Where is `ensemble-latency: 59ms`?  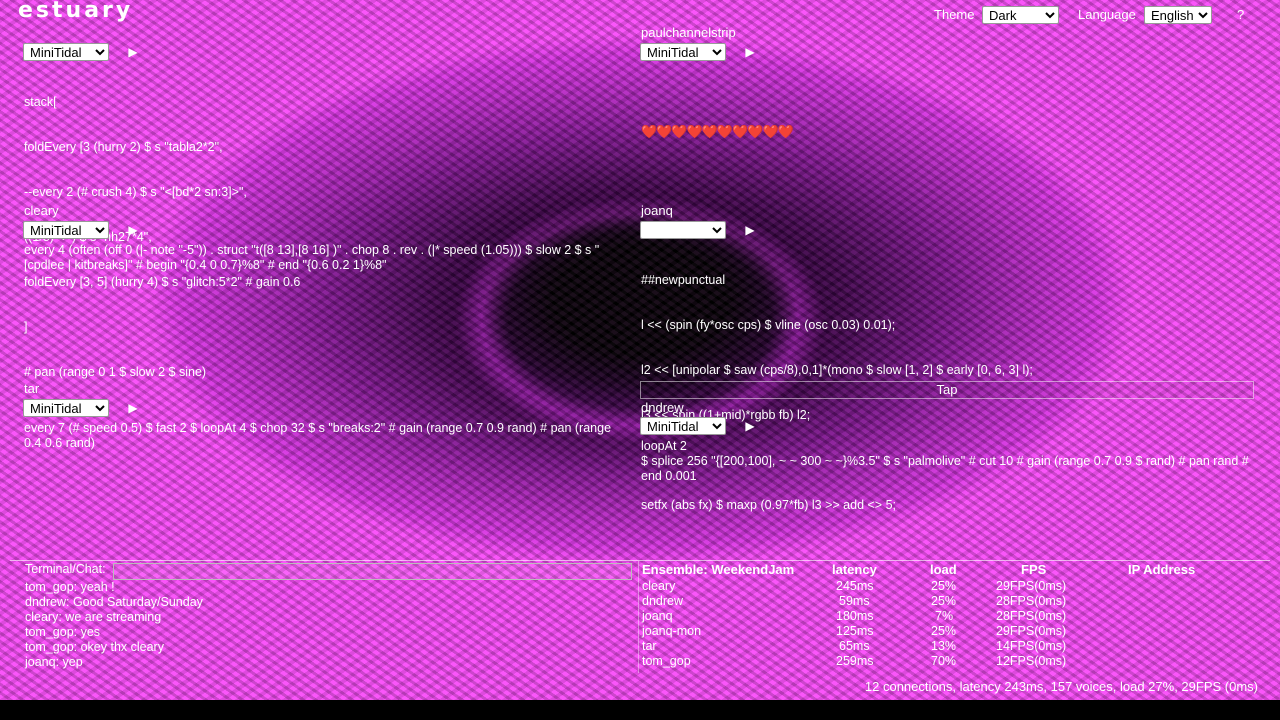 ensemble-latency: 59ms is located at coordinates (854, 601).